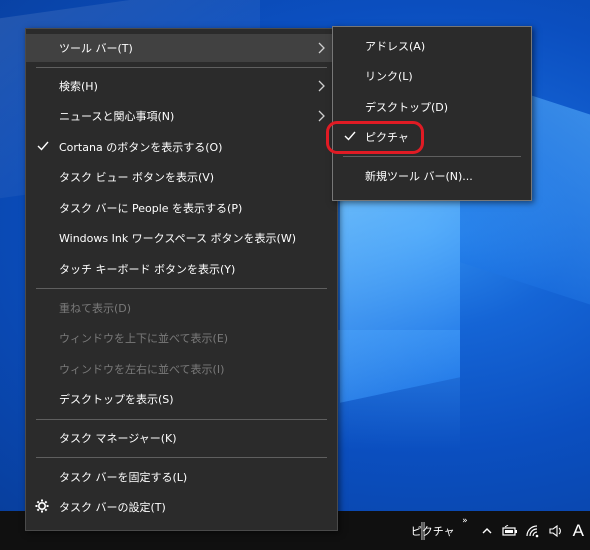 This screenshot has height=550, width=590. What do you see at coordinates (137, 177) in the screenshot?
I see `menu-item-label: タスク ビュー ボタンを表示(V)` at bounding box center [137, 177].